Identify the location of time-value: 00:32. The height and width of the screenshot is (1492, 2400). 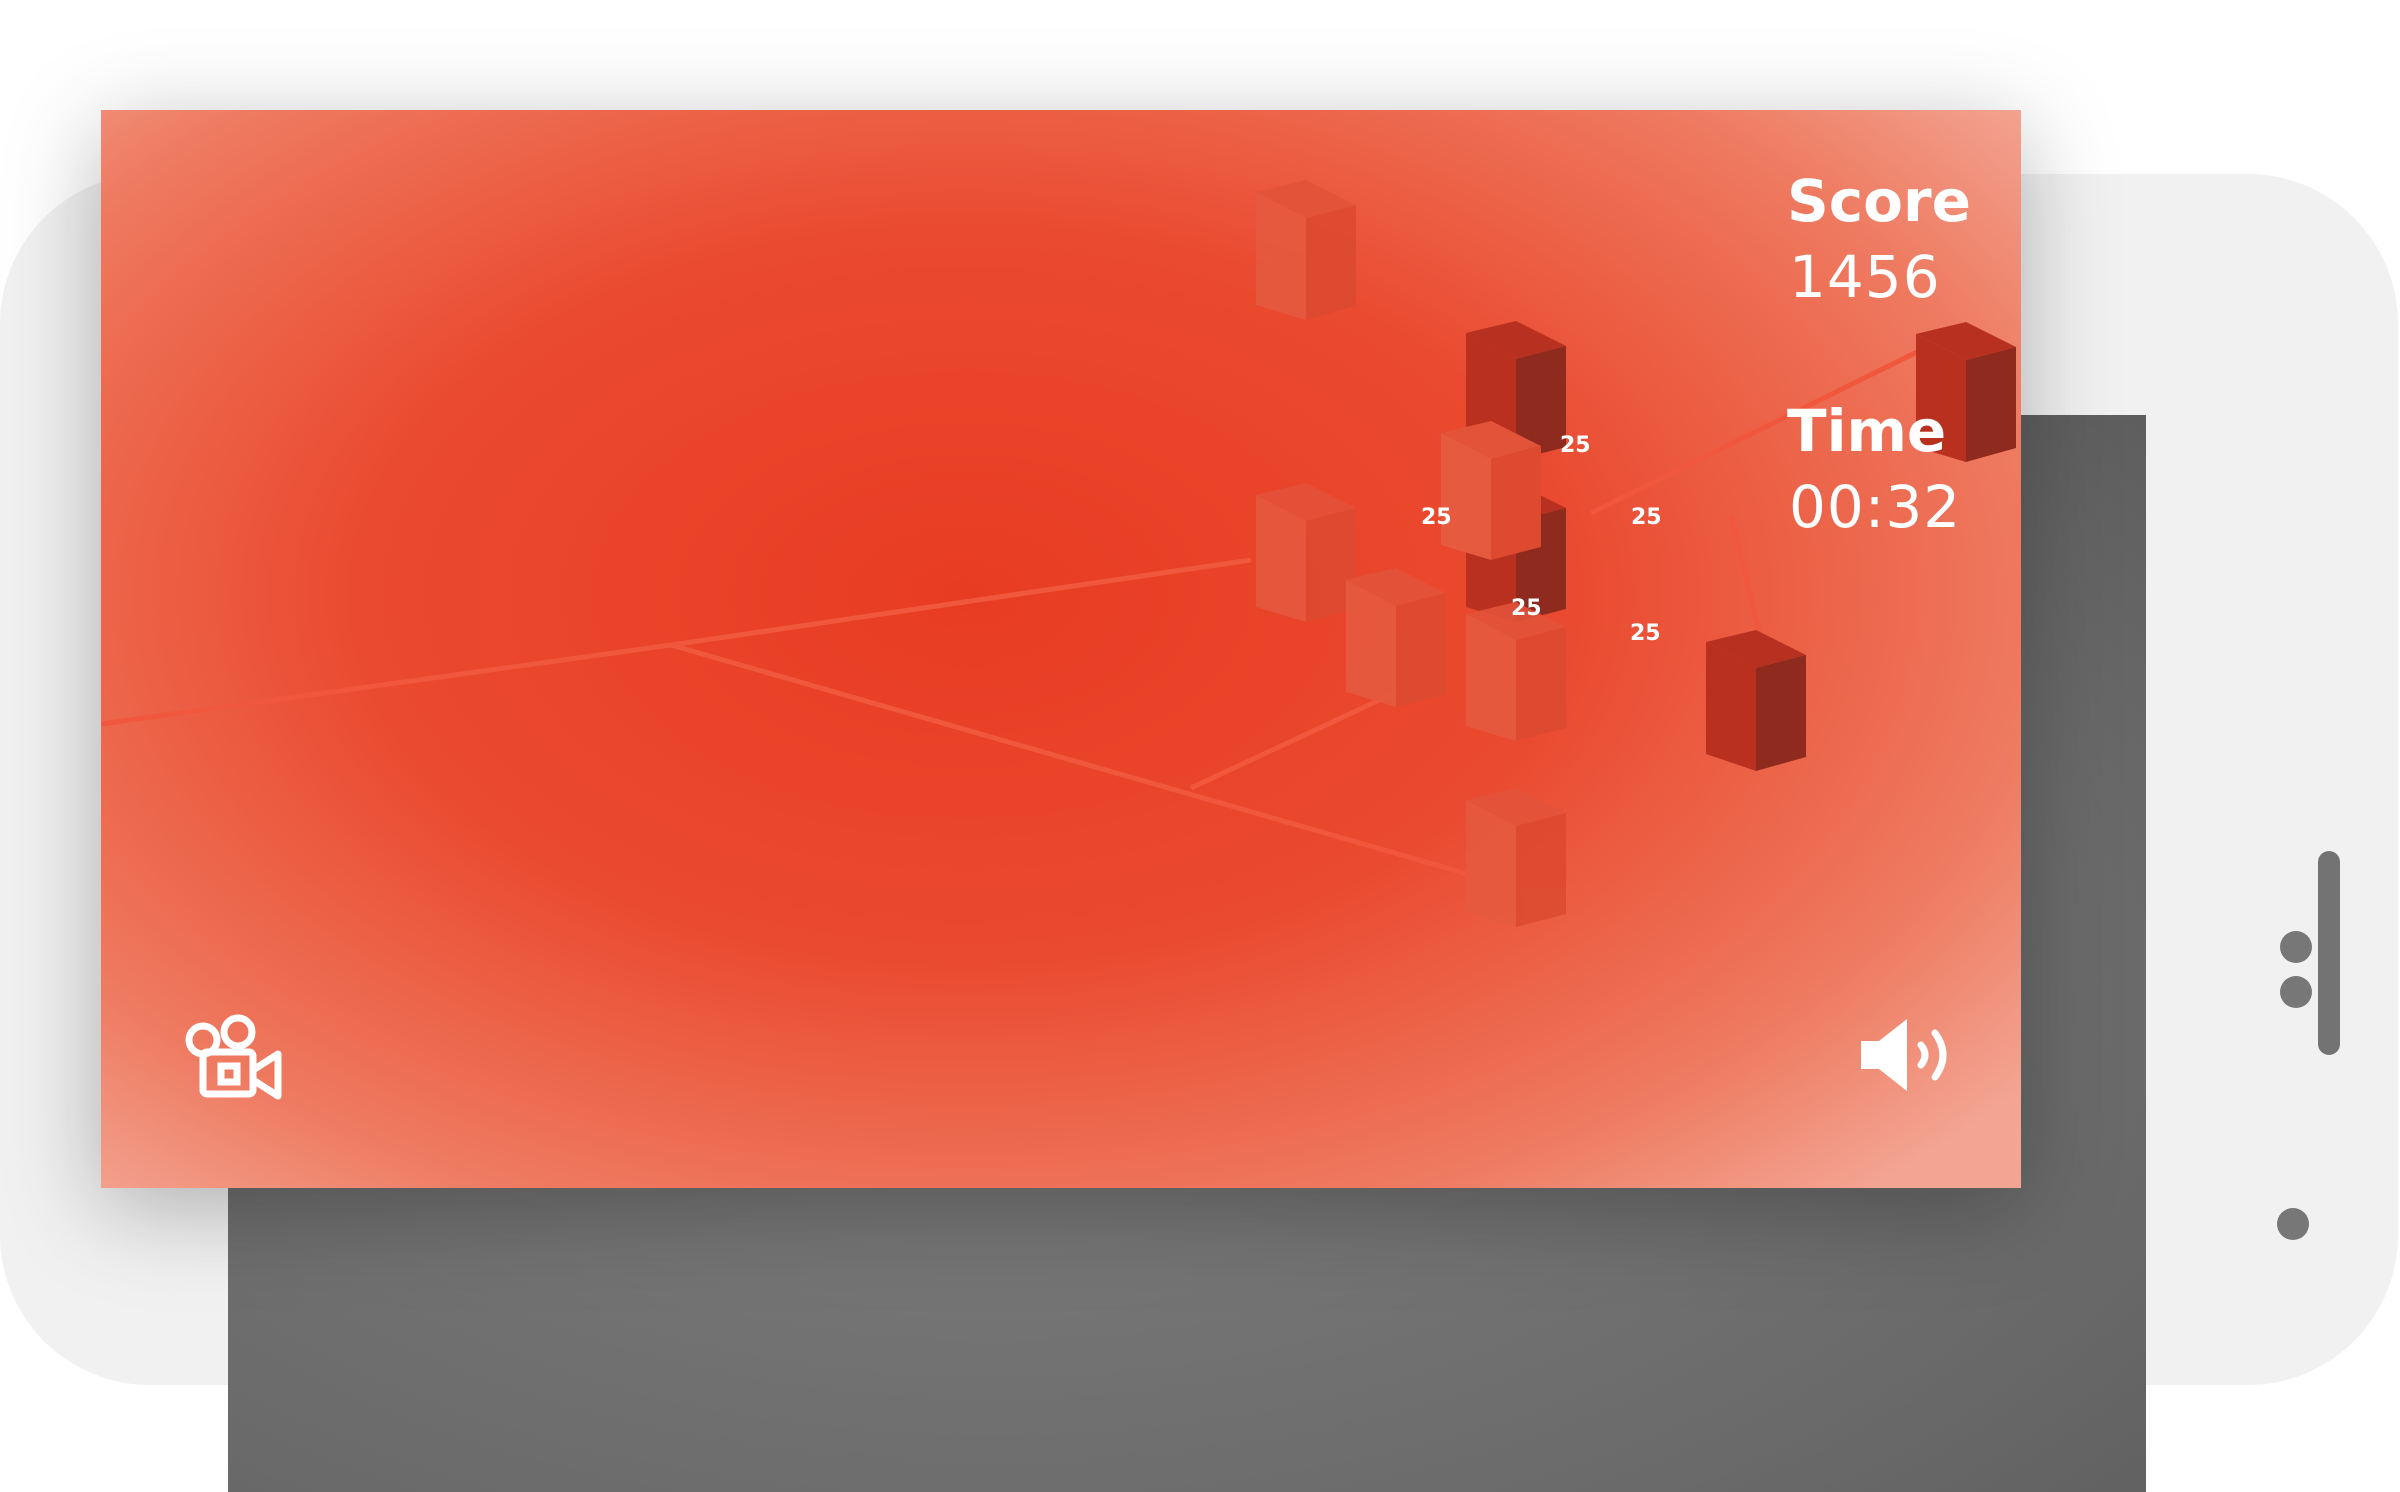
(1875, 507).